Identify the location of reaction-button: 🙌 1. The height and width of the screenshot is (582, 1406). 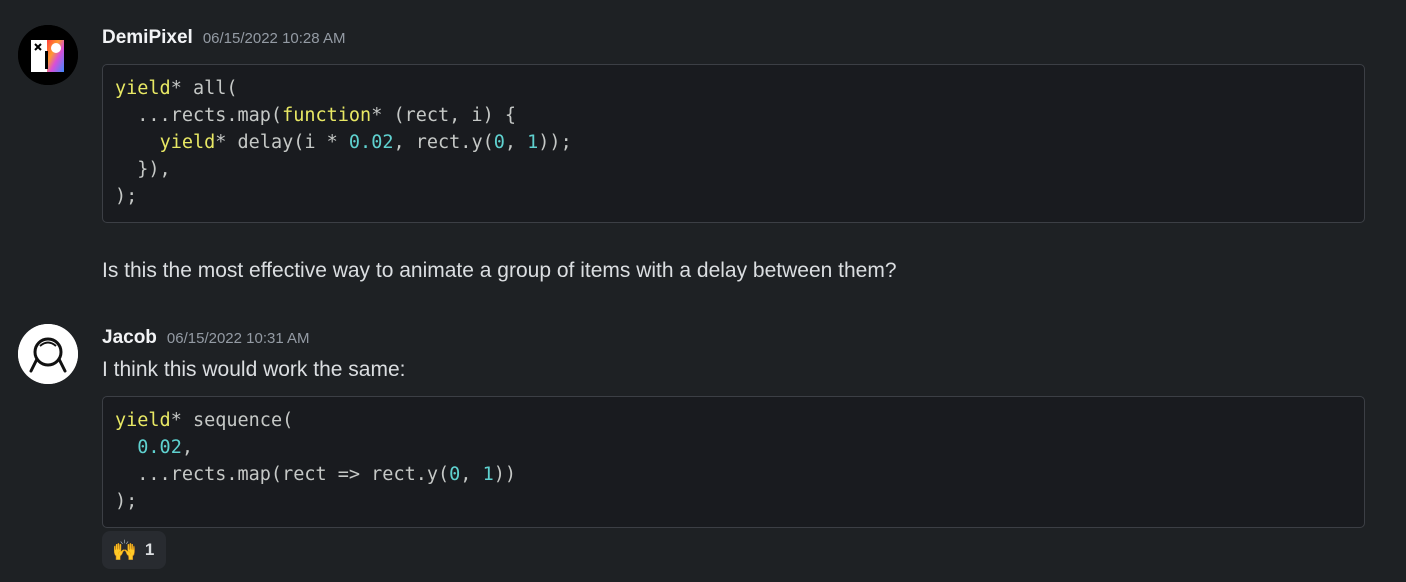
(134, 550).